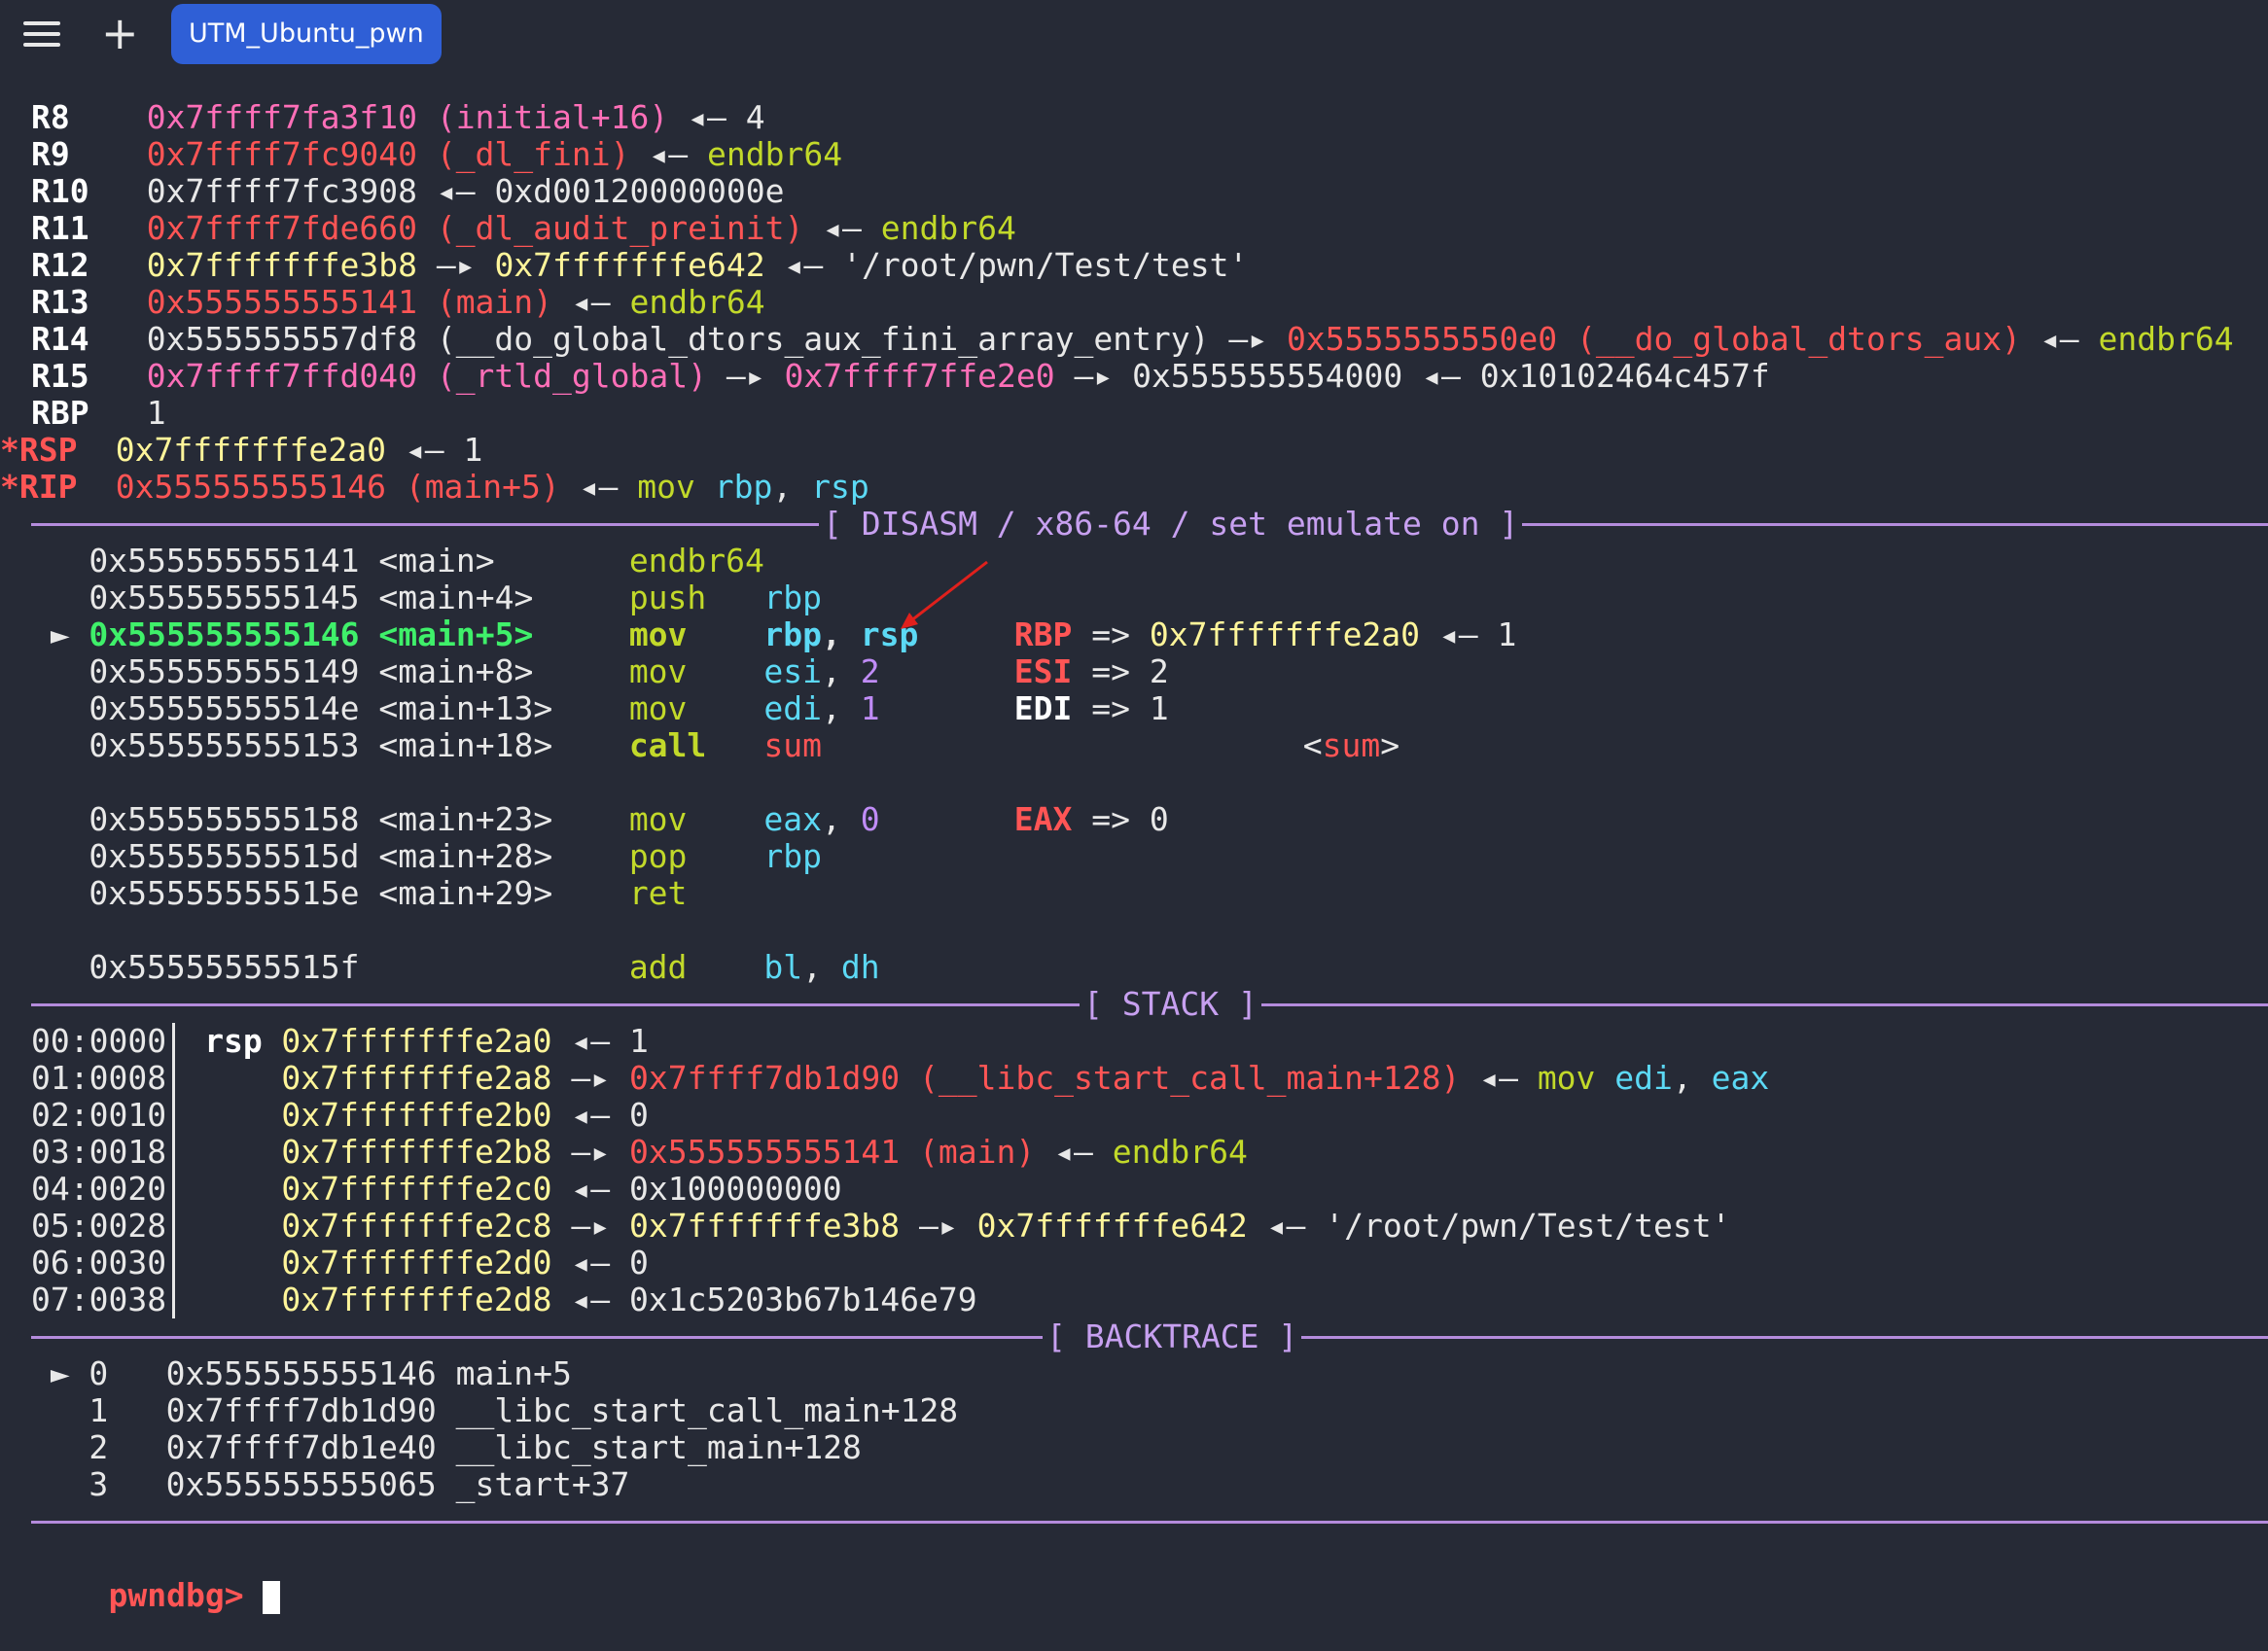 This screenshot has width=2268, height=1651. Describe the element at coordinates (1149, 1577) in the screenshot. I see `command-prompt: pwndbg>` at that location.